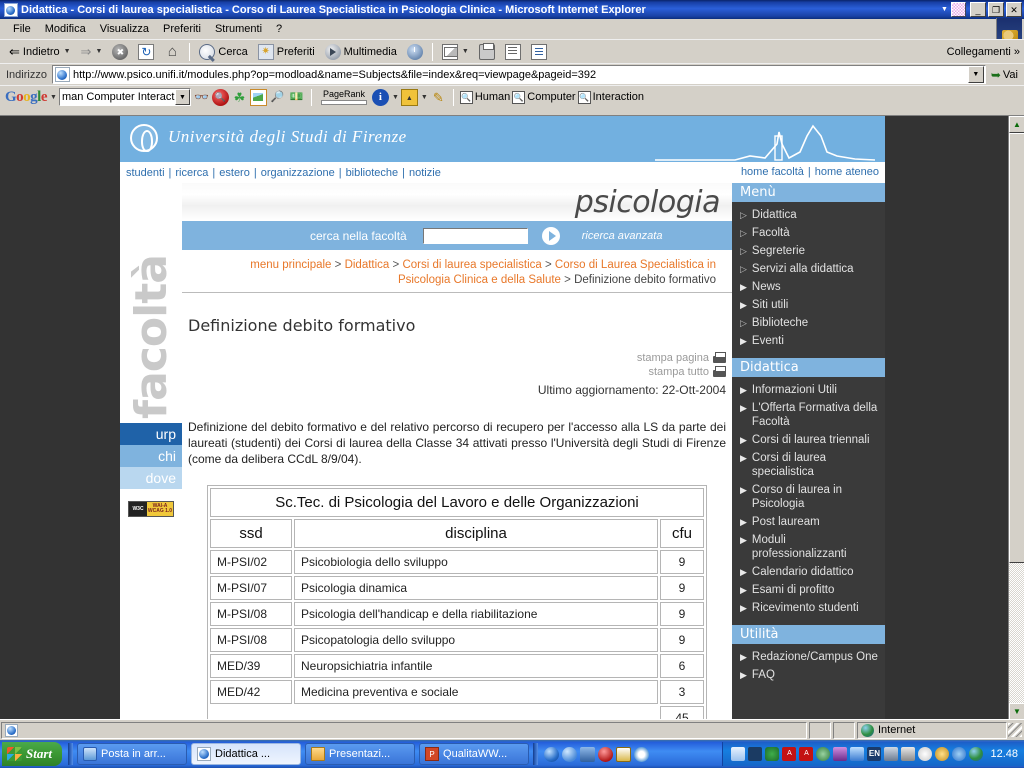 The image size is (1024, 768). What do you see at coordinates (425, 173) in the screenshot?
I see `topnav-notizie: notizie` at bounding box center [425, 173].